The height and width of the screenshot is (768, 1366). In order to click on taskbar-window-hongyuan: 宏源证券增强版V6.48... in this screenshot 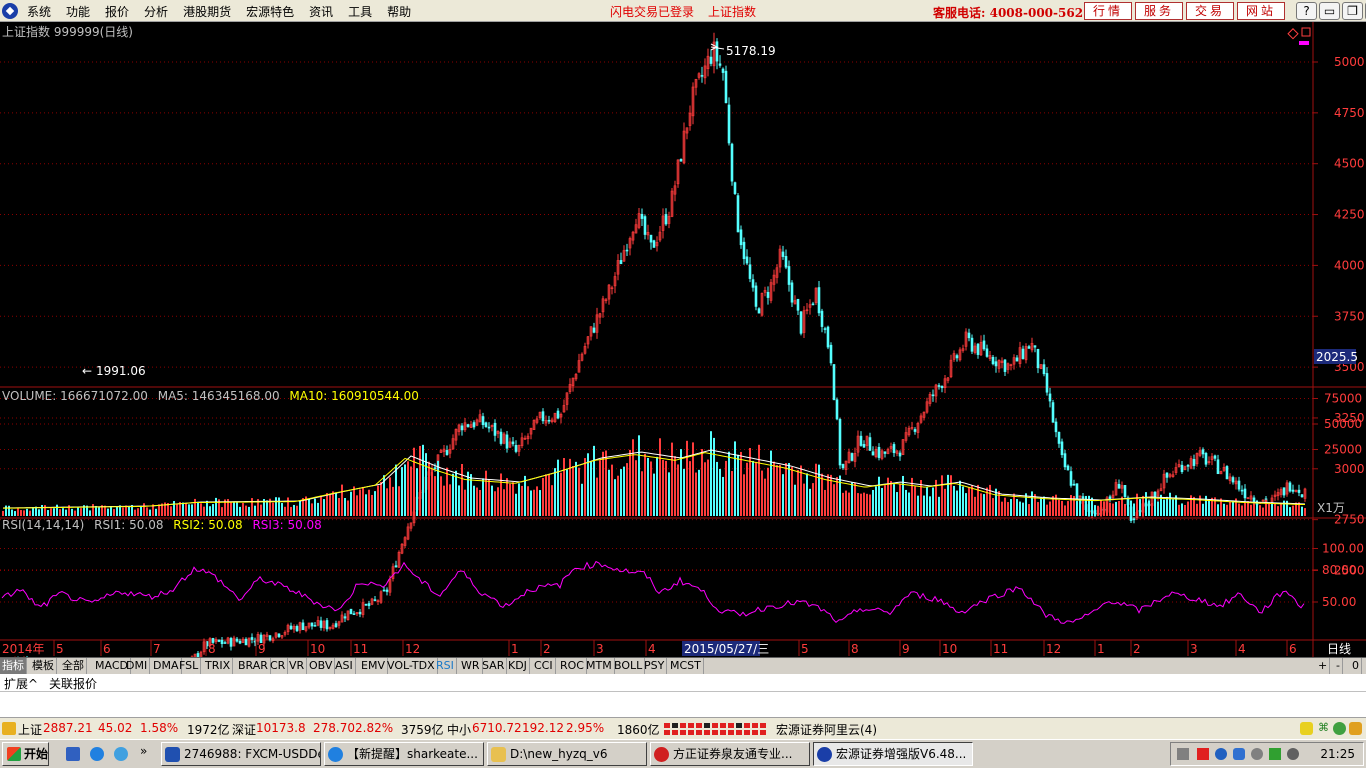, I will do `click(893, 754)`.